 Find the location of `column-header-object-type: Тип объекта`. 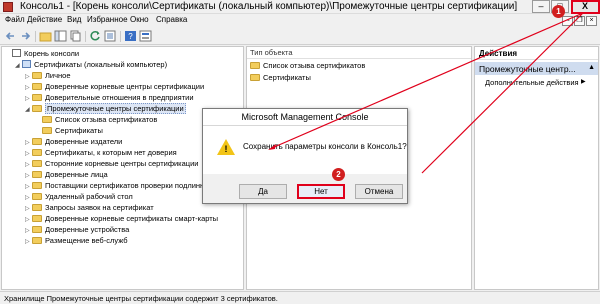

column-header-object-type: Тип объекта is located at coordinates (359, 53).